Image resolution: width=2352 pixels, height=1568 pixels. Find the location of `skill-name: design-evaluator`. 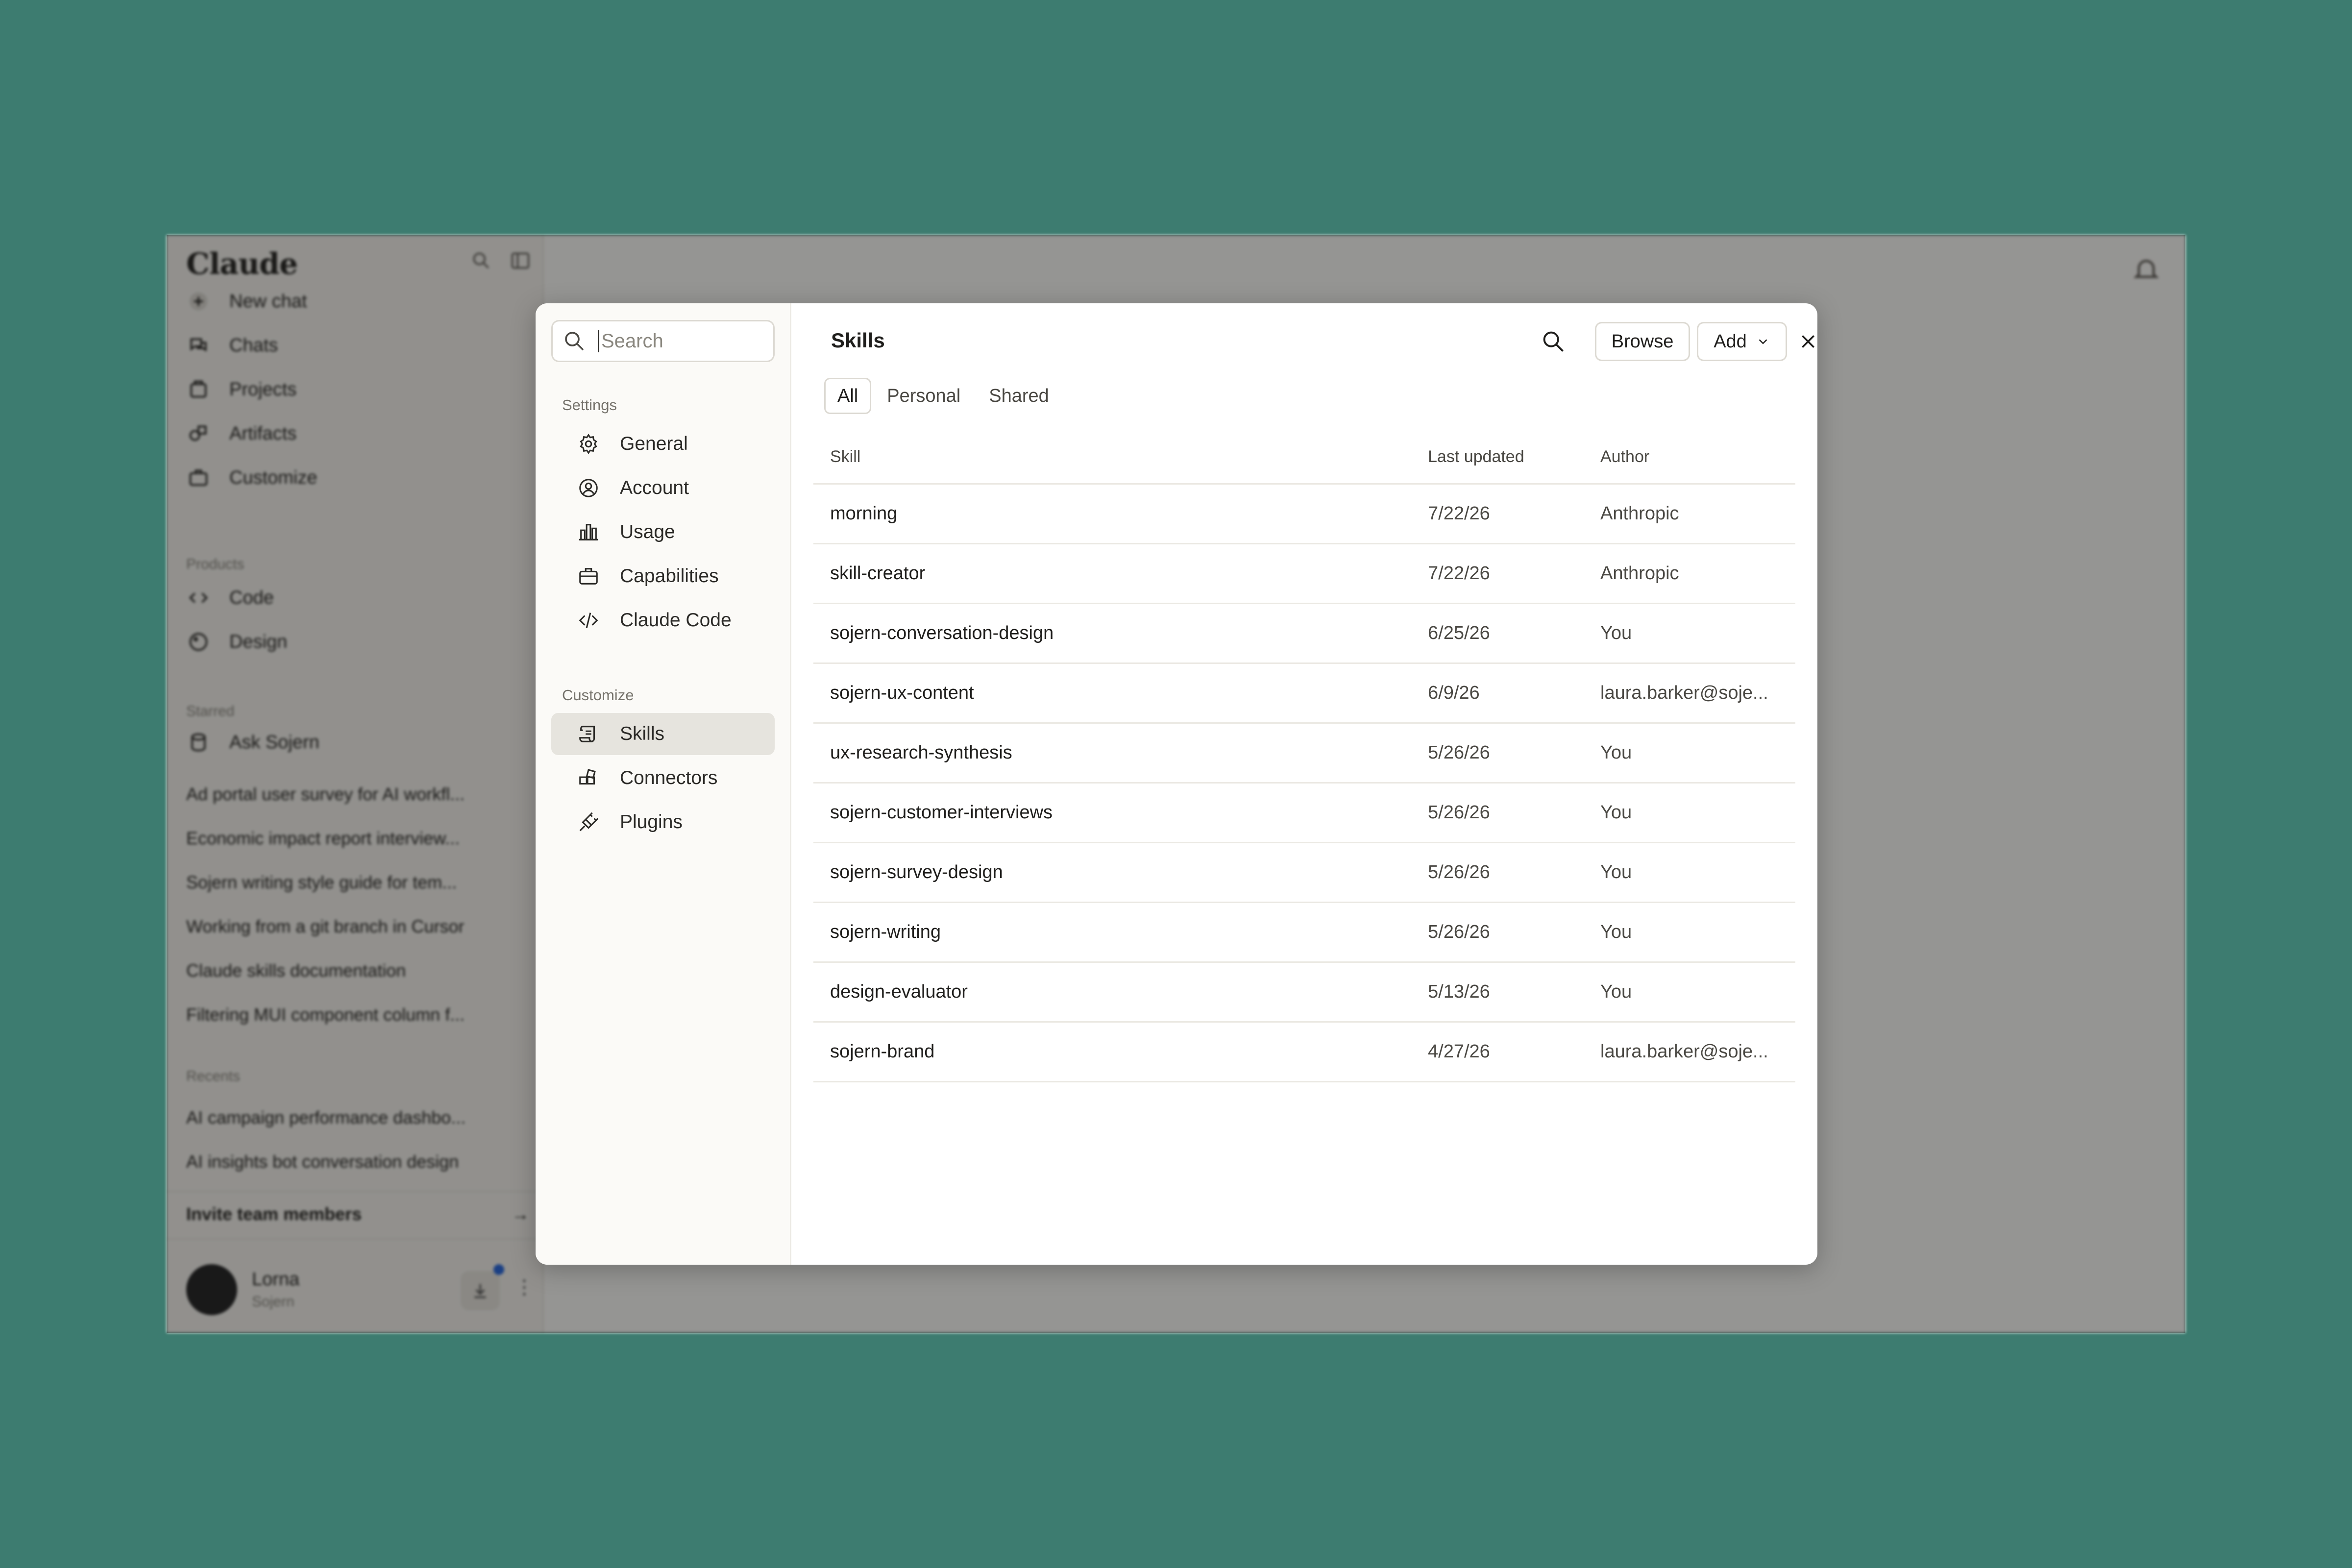

skill-name: design-evaluator is located at coordinates (899, 991).